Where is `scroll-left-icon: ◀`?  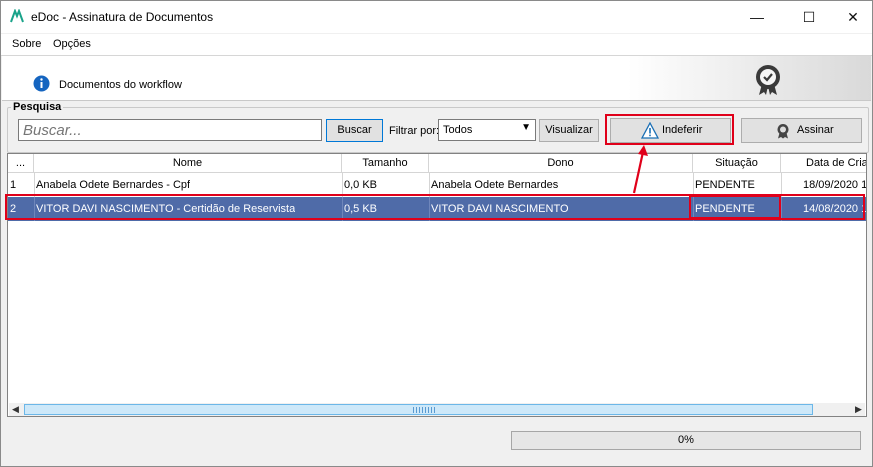 scroll-left-icon: ◀ is located at coordinates (15, 409).